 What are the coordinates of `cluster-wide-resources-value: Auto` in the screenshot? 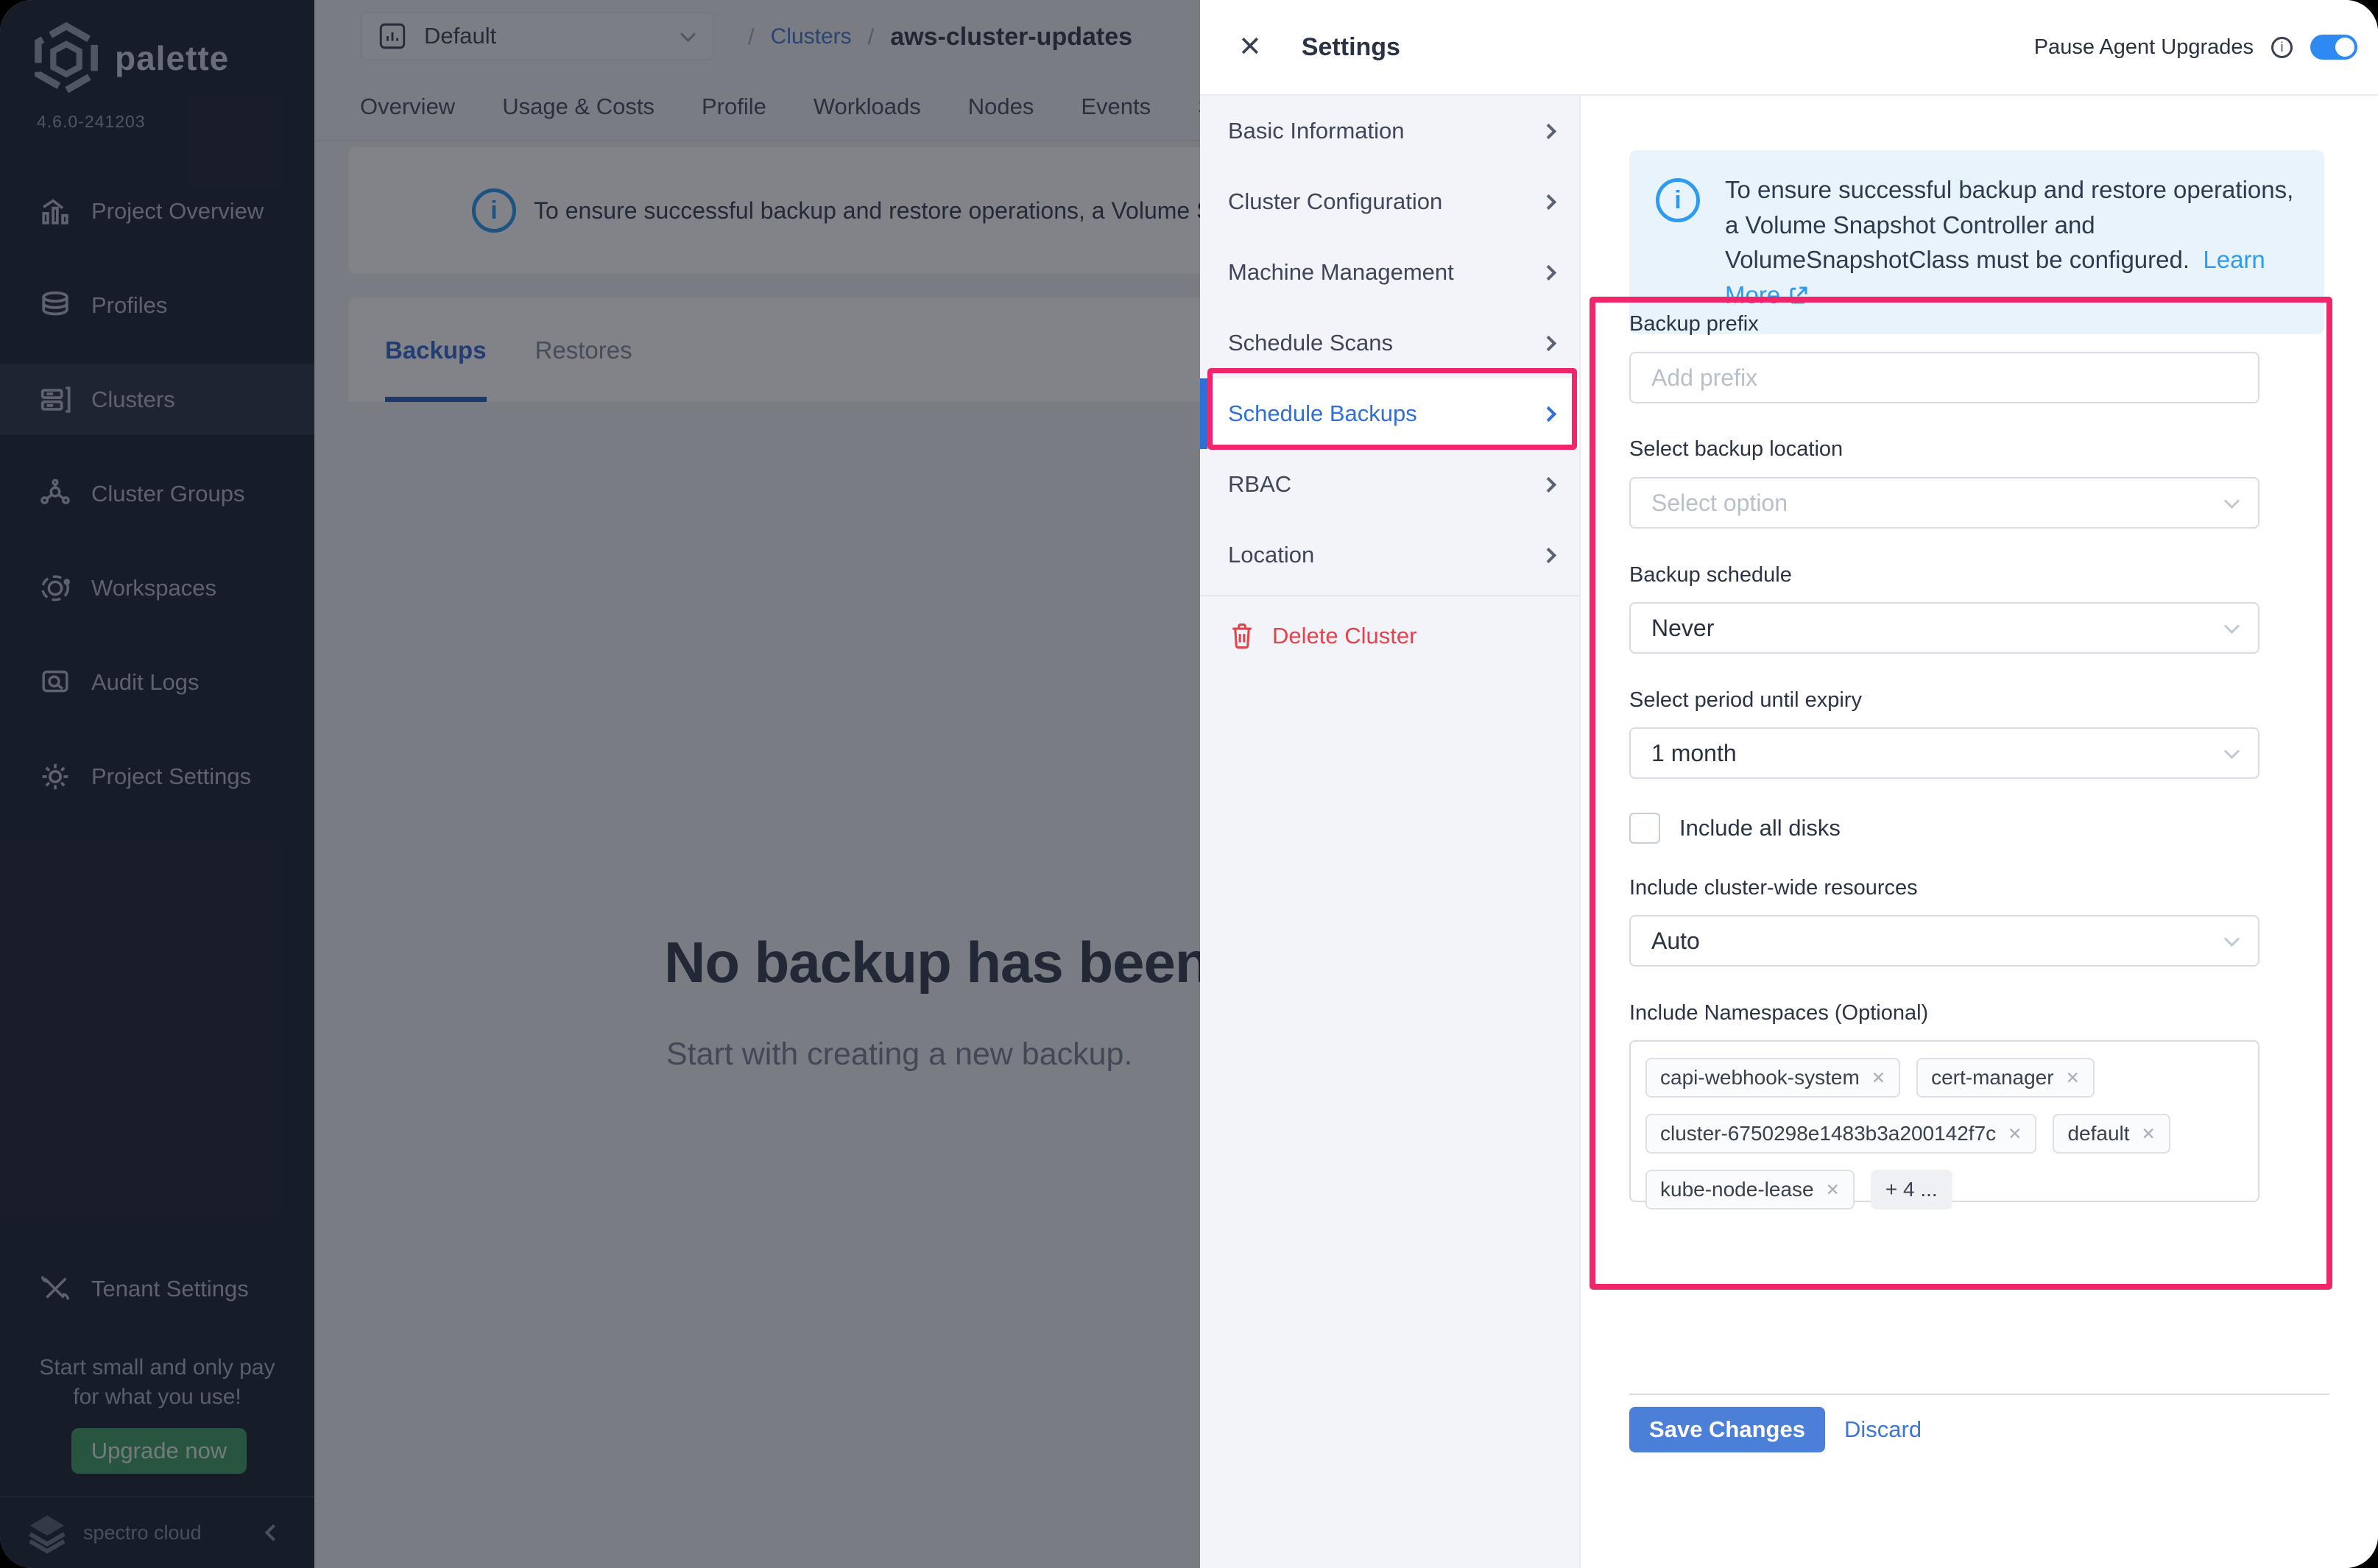 It's located at (1675, 941).